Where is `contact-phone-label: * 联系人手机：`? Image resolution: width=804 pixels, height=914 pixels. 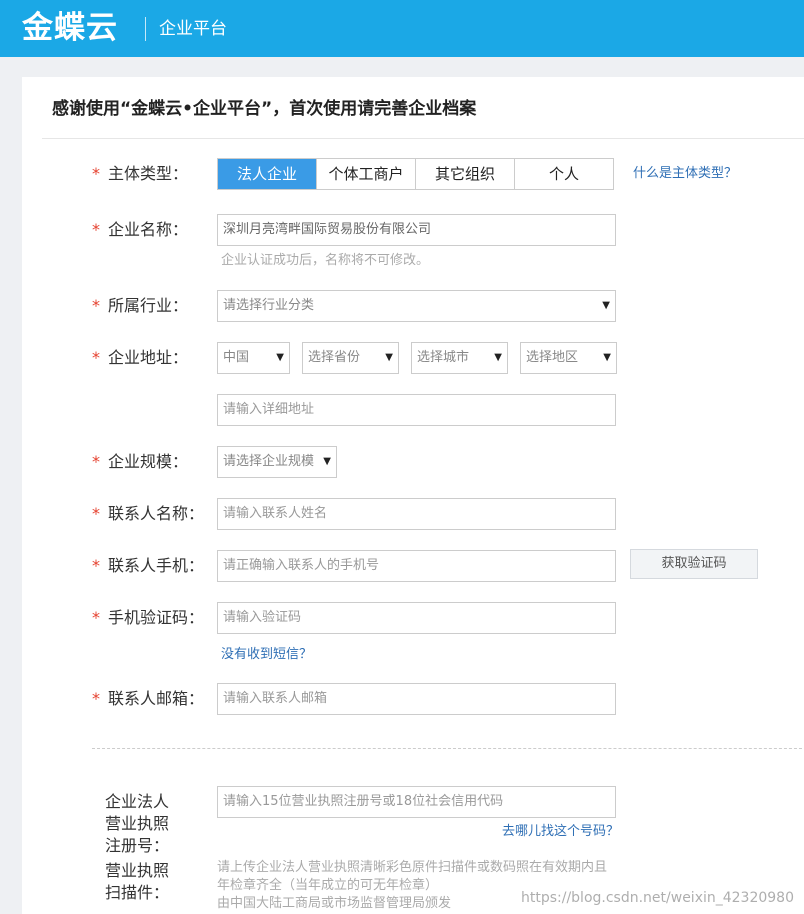
contact-phone-label: * 联系人手机： is located at coordinates (148, 565).